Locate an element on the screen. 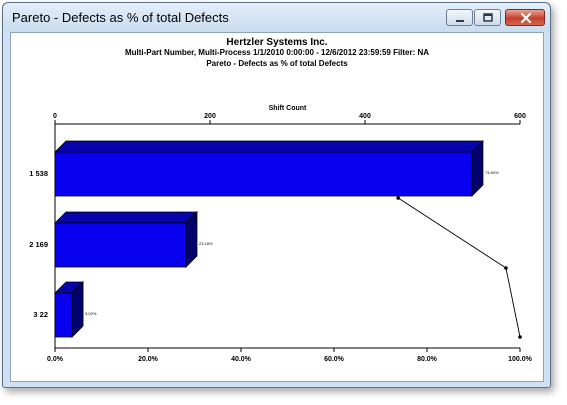 The height and width of the screenshot is (405, 567). maximize-icon is located at coordinates (488, 17).